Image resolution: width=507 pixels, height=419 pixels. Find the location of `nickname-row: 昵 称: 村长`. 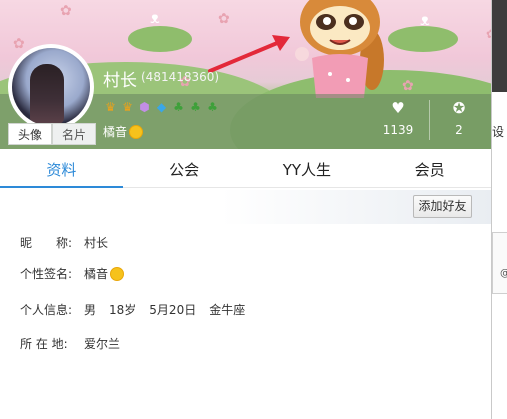

nickname-row: 昵 称: 村长 is located at coordinates (64, 242).